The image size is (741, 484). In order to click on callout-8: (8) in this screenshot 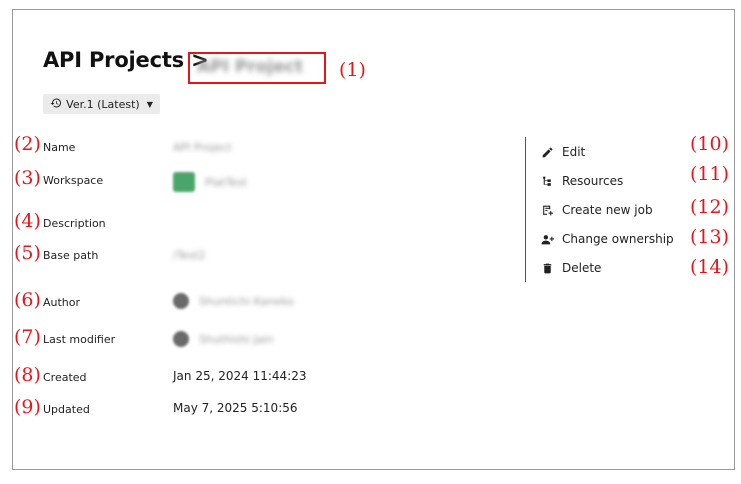, I will do `click(27, 375)`.